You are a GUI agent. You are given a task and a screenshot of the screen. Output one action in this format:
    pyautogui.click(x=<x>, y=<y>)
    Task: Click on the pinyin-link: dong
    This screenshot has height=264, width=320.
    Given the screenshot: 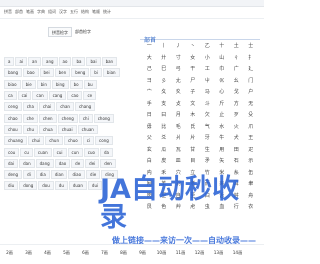 What is the action you would take?
    pyautogui.click(x=28, y=186)
    